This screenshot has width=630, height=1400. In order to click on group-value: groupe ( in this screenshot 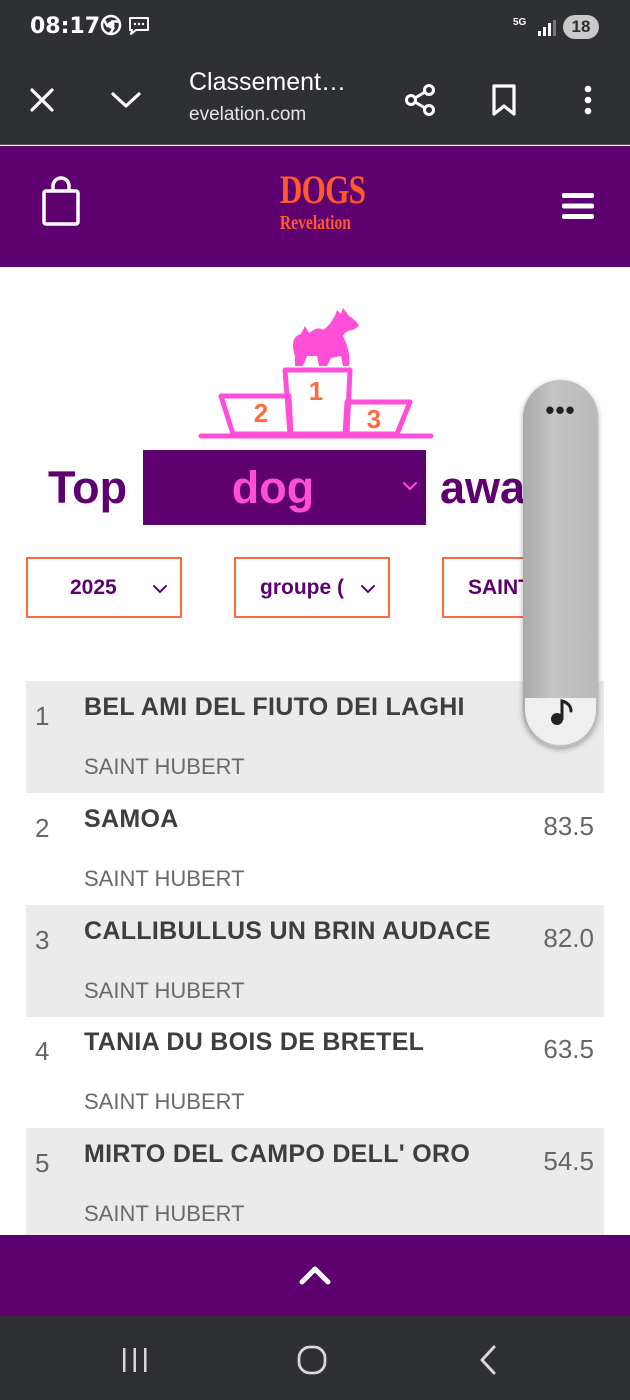, I will do `click(302, 587)`.